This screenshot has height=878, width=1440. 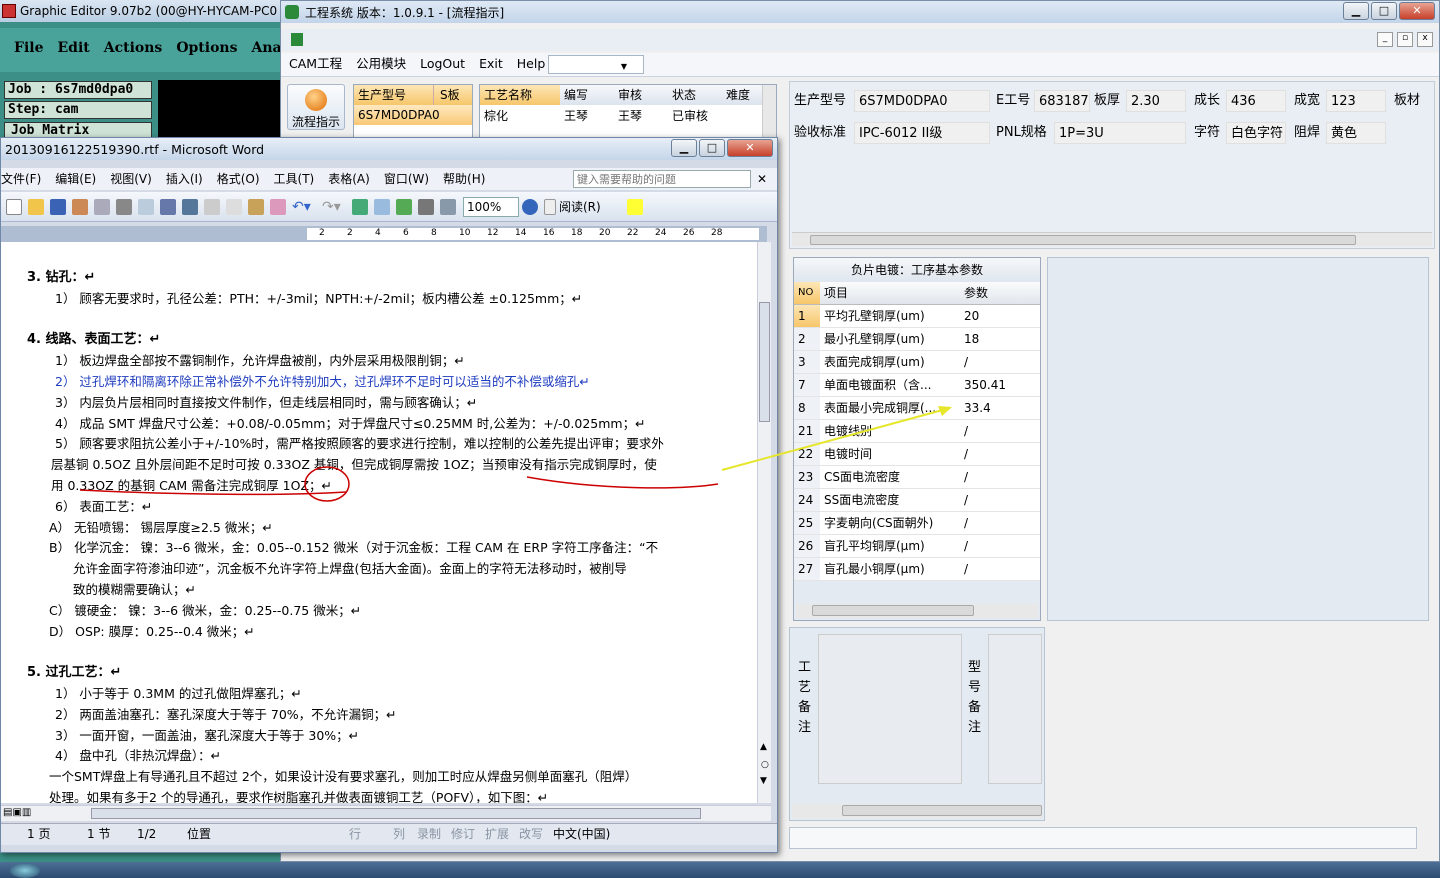 What do you see at coordinates (426, 206) in the screenshot?
I see `columns-icon` at bounding box center [426, 206].